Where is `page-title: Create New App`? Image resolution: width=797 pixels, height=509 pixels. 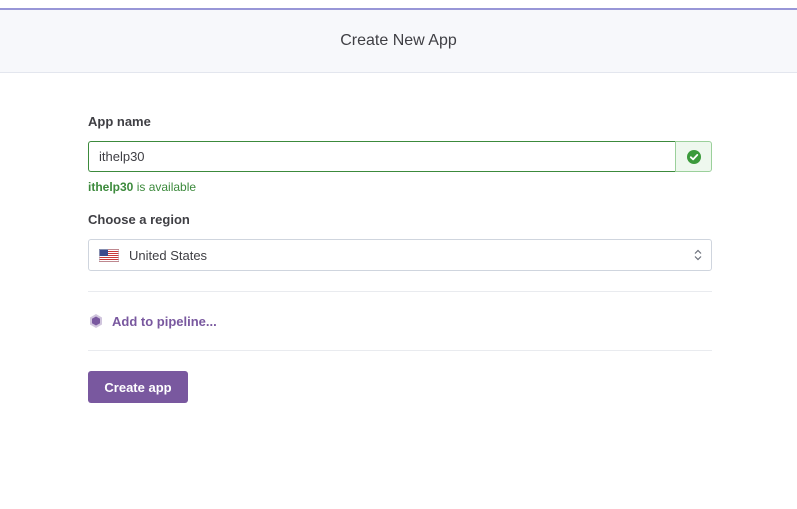 page-title: Create New App is located at coordinates (398, 40).